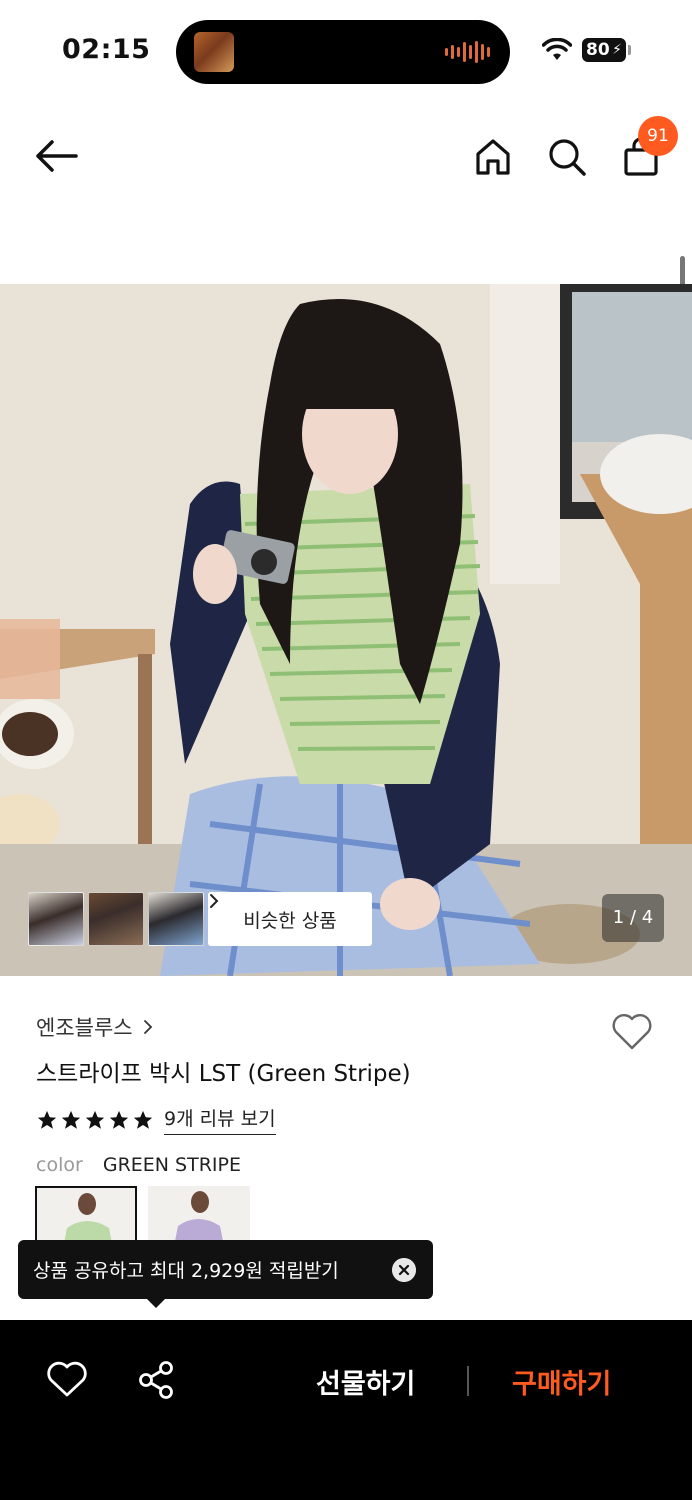 This screenshot has width=692, height=1500. What do you see at coordinates (84, 1028) in the screenshot?
I see `brand-name: 엔조블루스` at bounding box center [84, 1028].